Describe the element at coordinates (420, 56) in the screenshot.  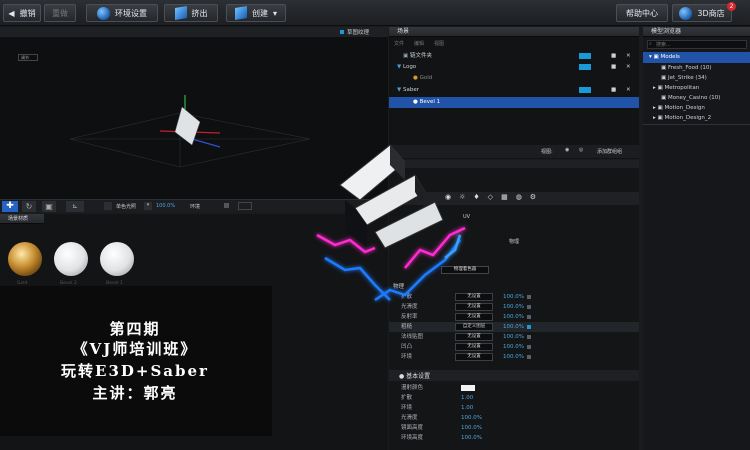
I see `row-label: 链文件夹` at that location.